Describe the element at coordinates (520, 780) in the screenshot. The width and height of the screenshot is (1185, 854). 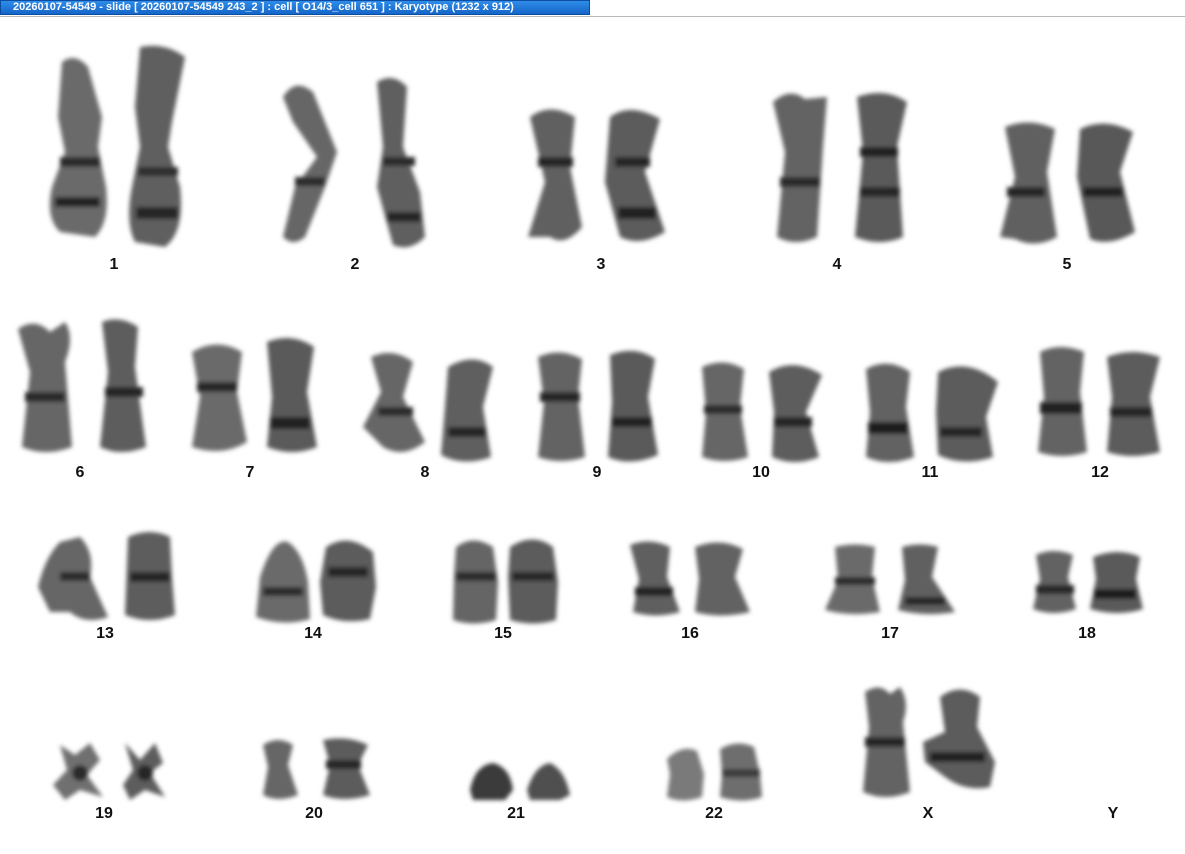
I see `chromosome-21-pair` at that location.